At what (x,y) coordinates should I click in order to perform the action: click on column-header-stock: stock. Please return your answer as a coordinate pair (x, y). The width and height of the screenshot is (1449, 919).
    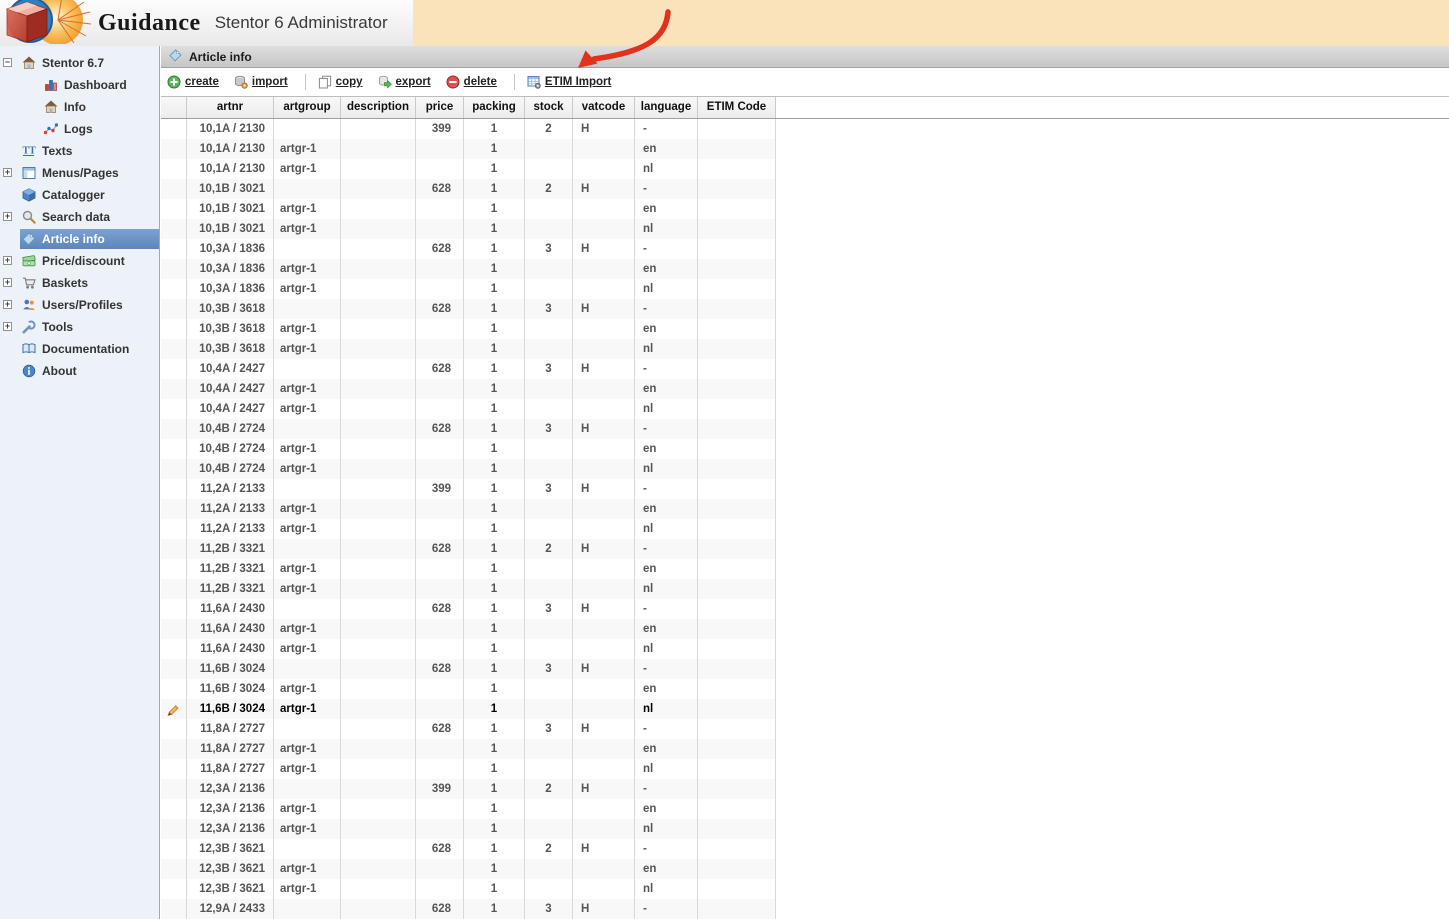
    Looking at the image, I should click on (549, 107).